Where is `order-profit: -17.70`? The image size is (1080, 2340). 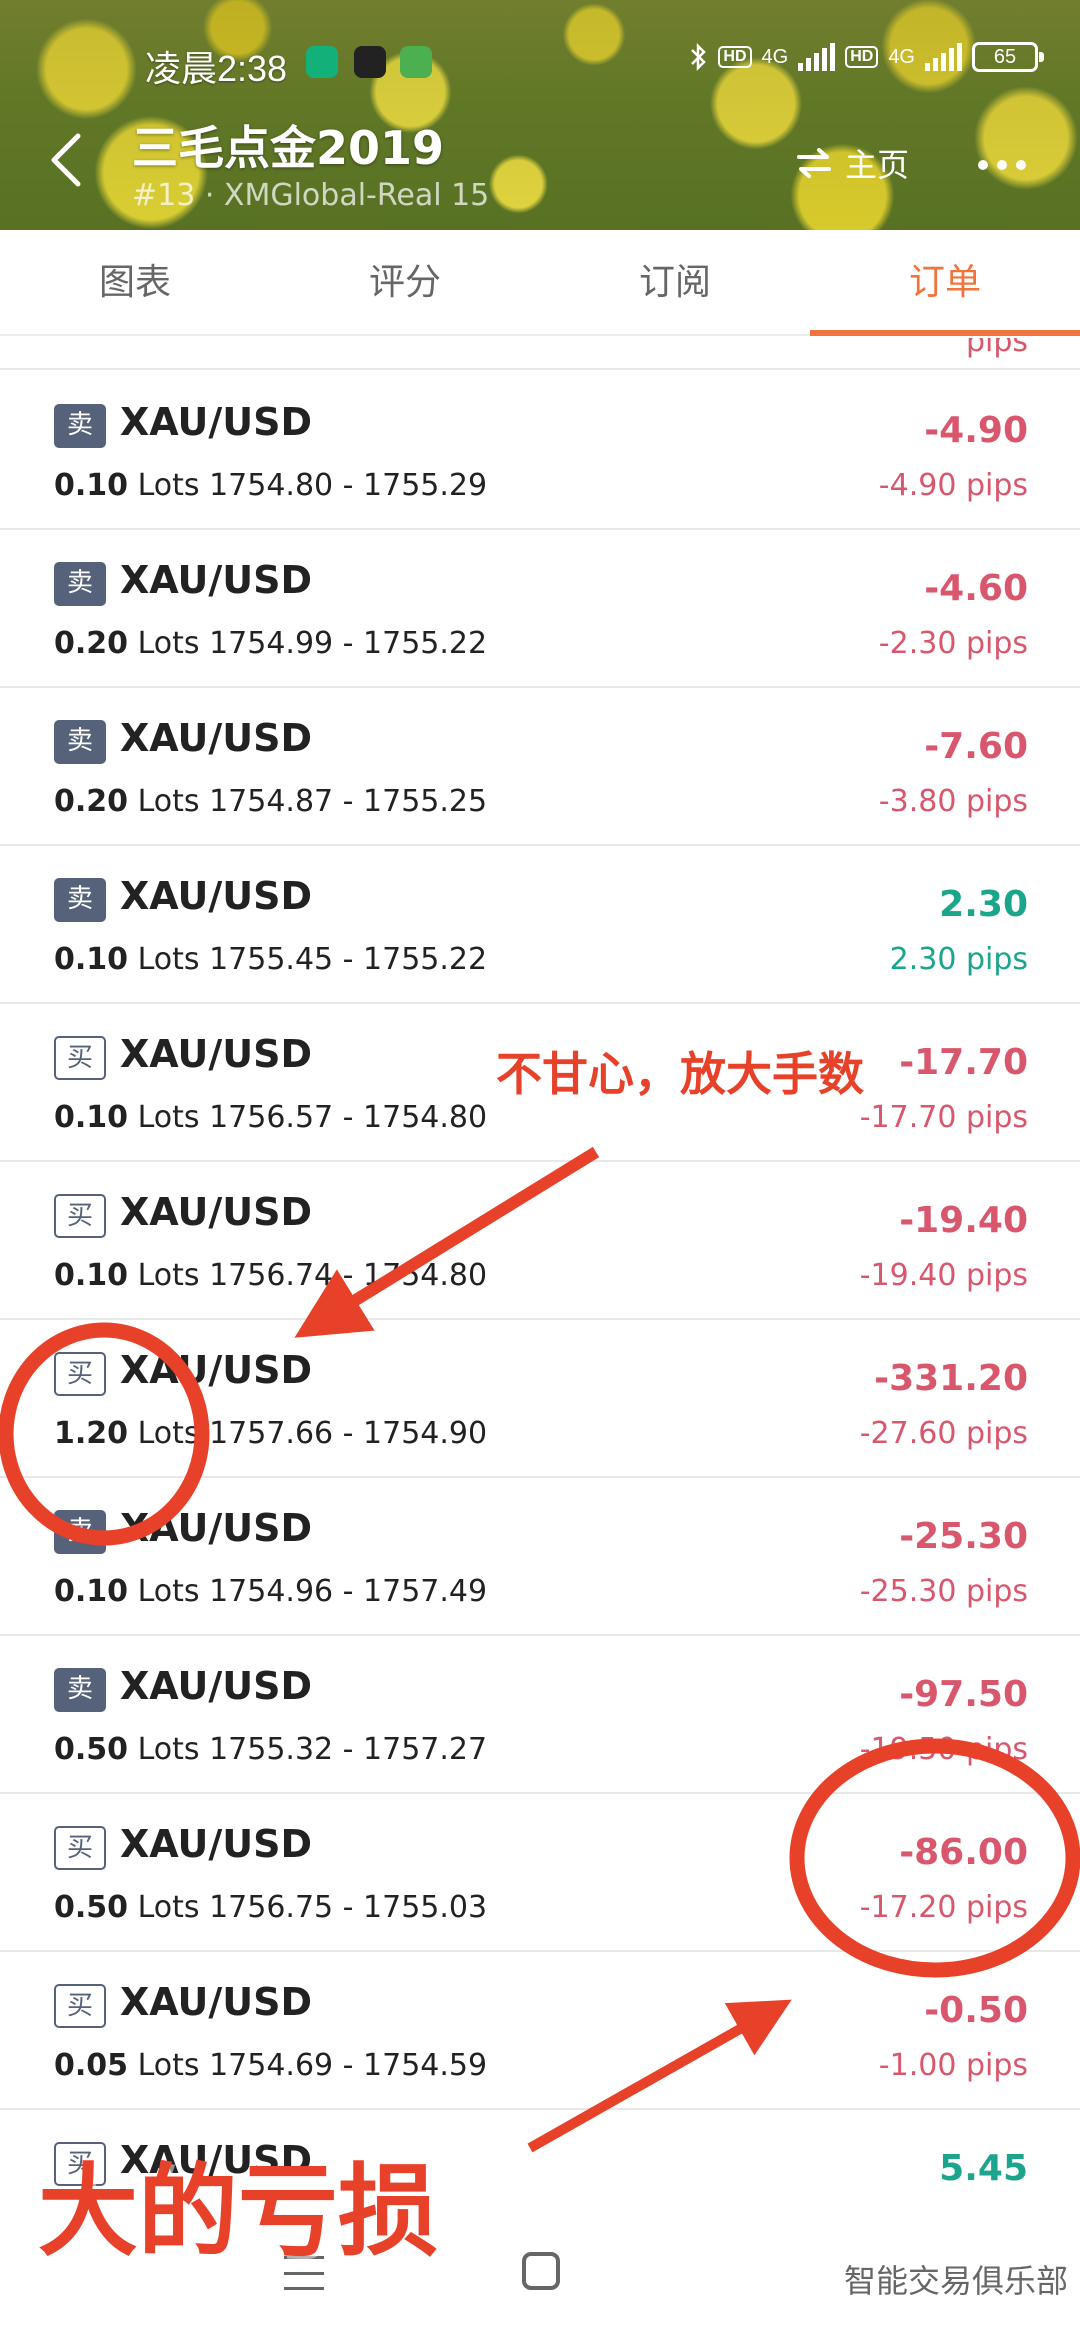
order-profit: -17.70 is located at coordinates (963, 1062).